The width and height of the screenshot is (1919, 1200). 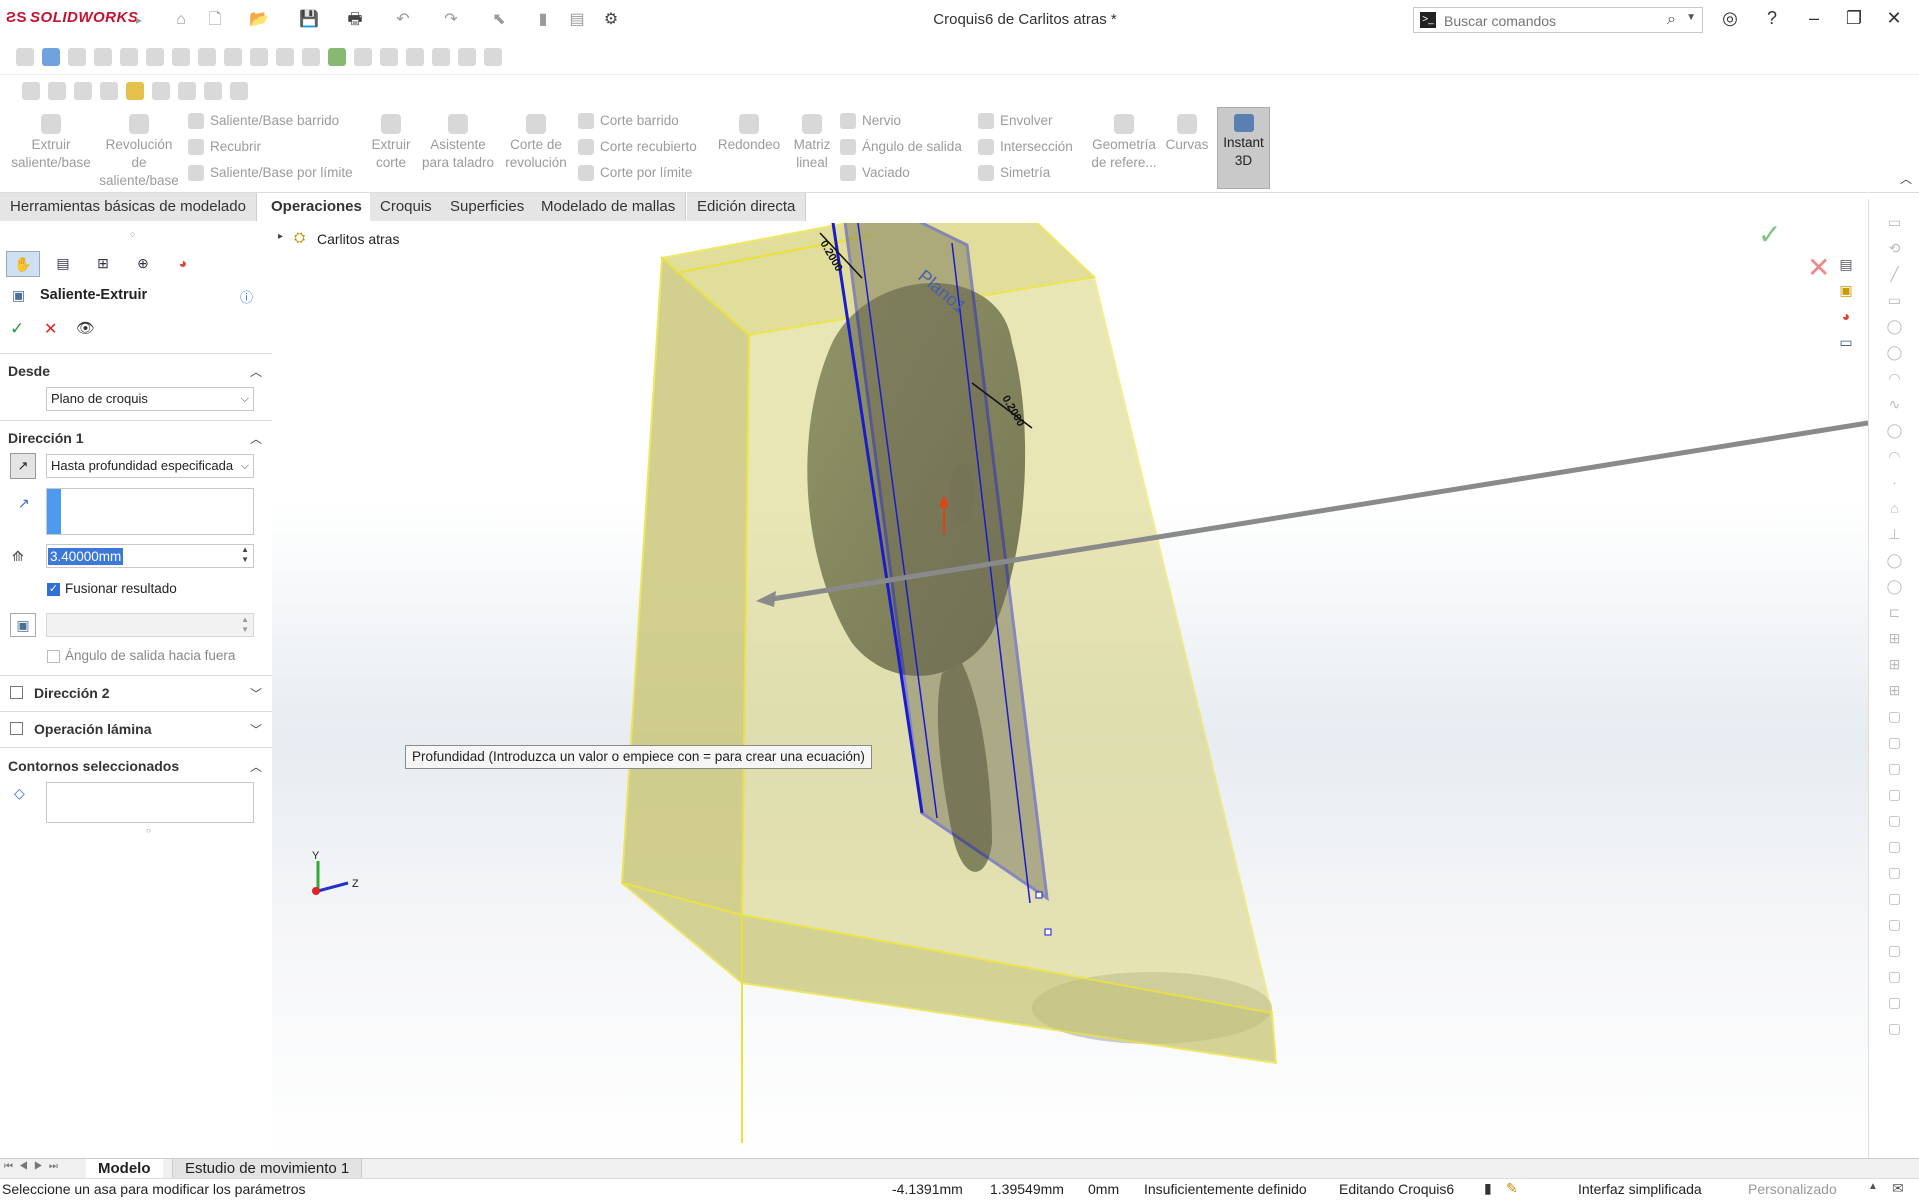 What do you see at coordinates (150, 556) in the screenshot?
I see `depth-spinbox: 3.40000mm ▲ ▼` at bounding box center [150, 556].